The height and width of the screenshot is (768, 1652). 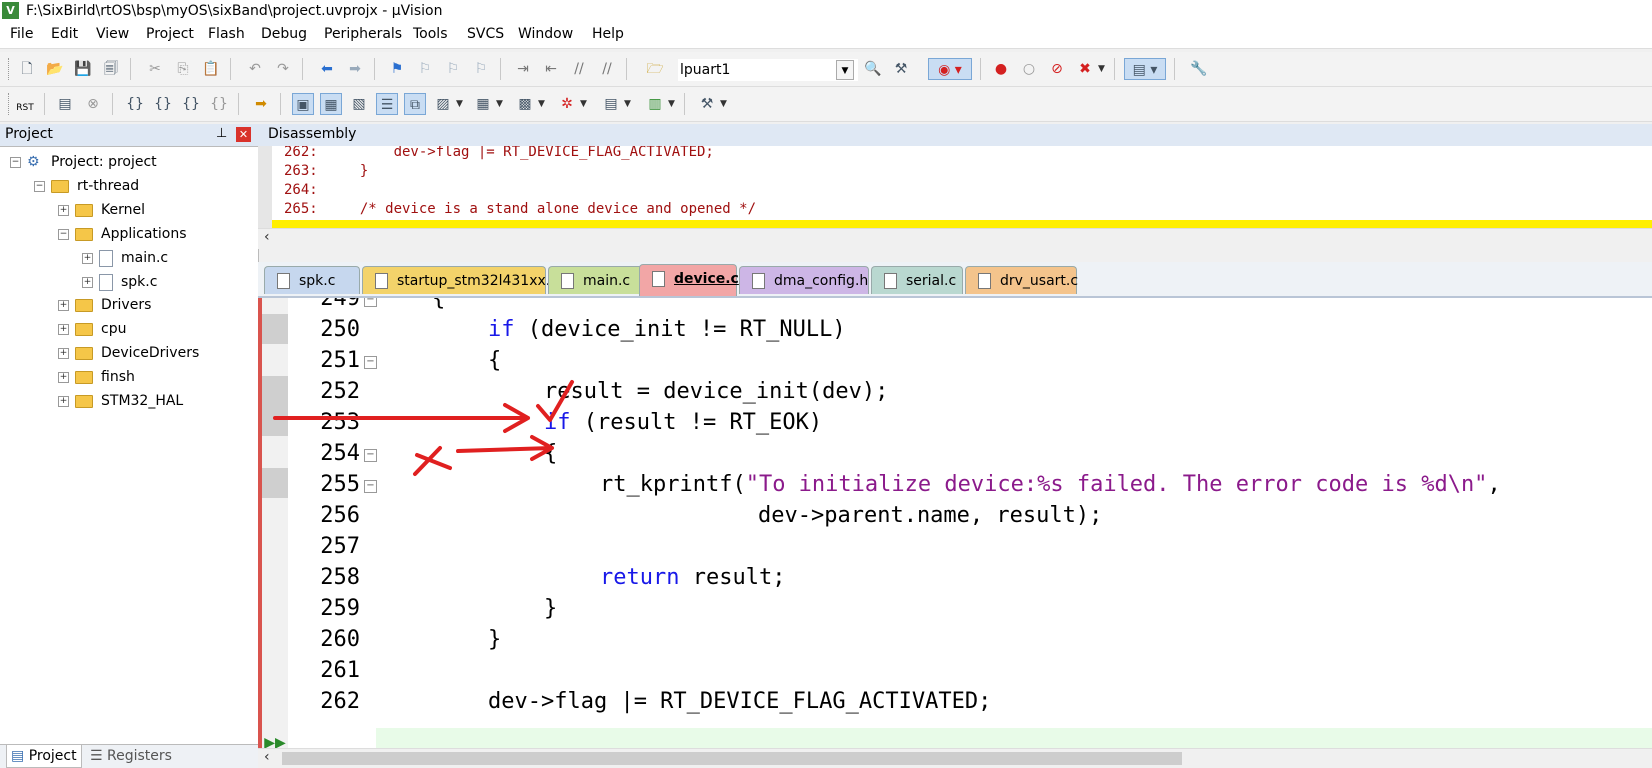 What do you see at coordinates (567, 104) in the screenshot?
I see `analysis-window-icon: ✲` at bounding box center [567, 104].